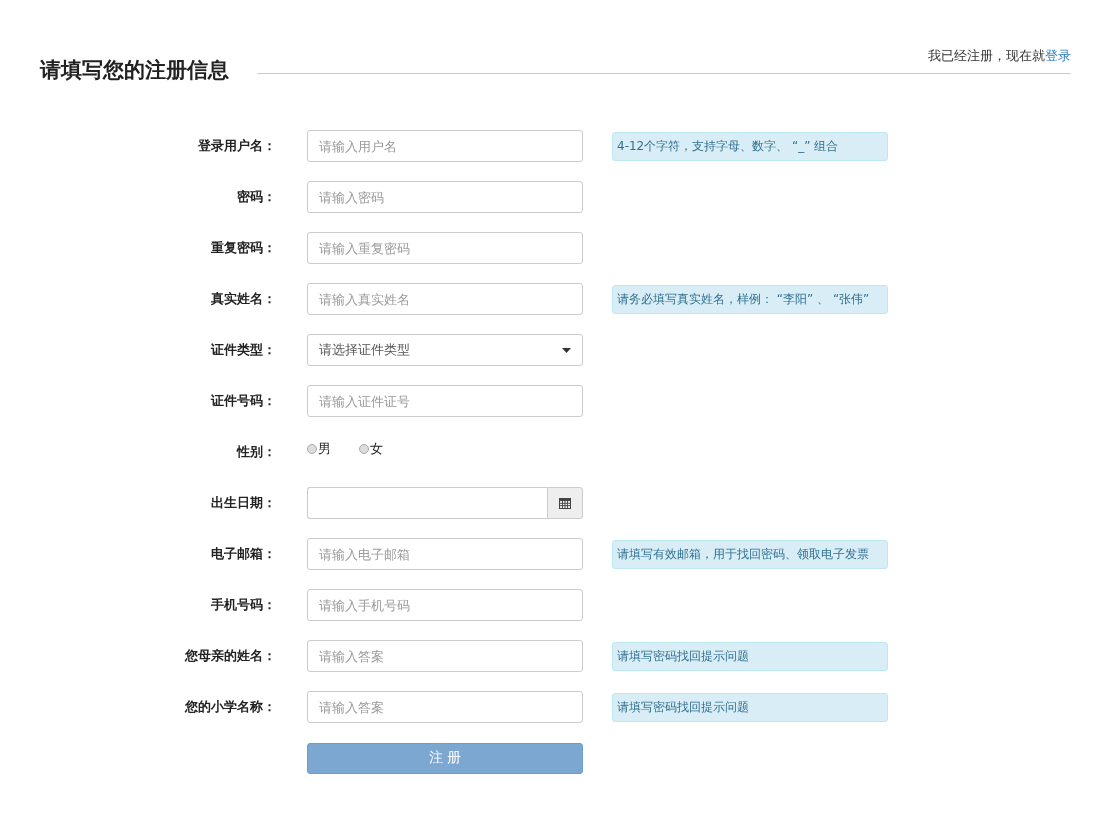  What do you see at coordinates (242, 350) in the screenshot?
I see `field-label: 证件类型：` at bounding box center [242, 350].